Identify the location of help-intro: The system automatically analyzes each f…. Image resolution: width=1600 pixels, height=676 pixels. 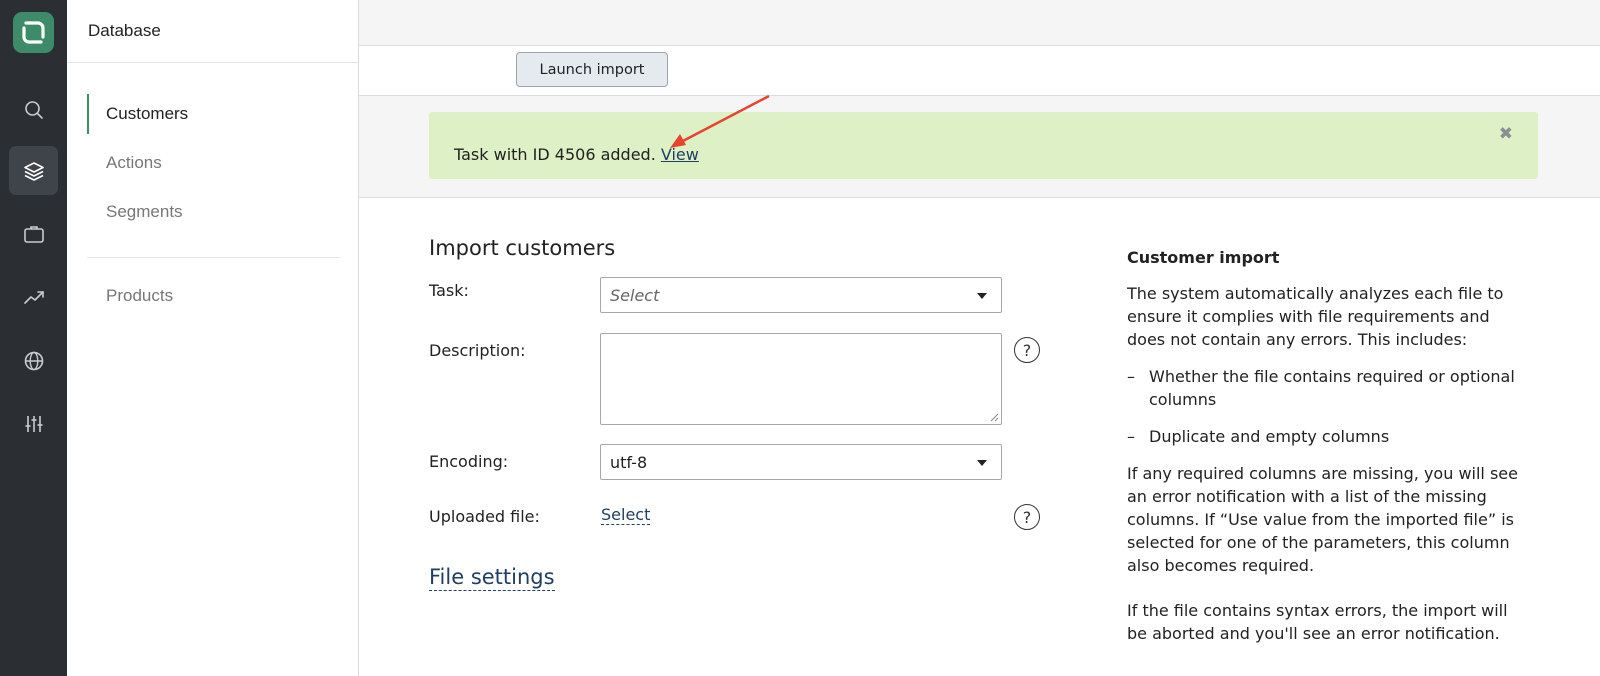
(1315, 316).